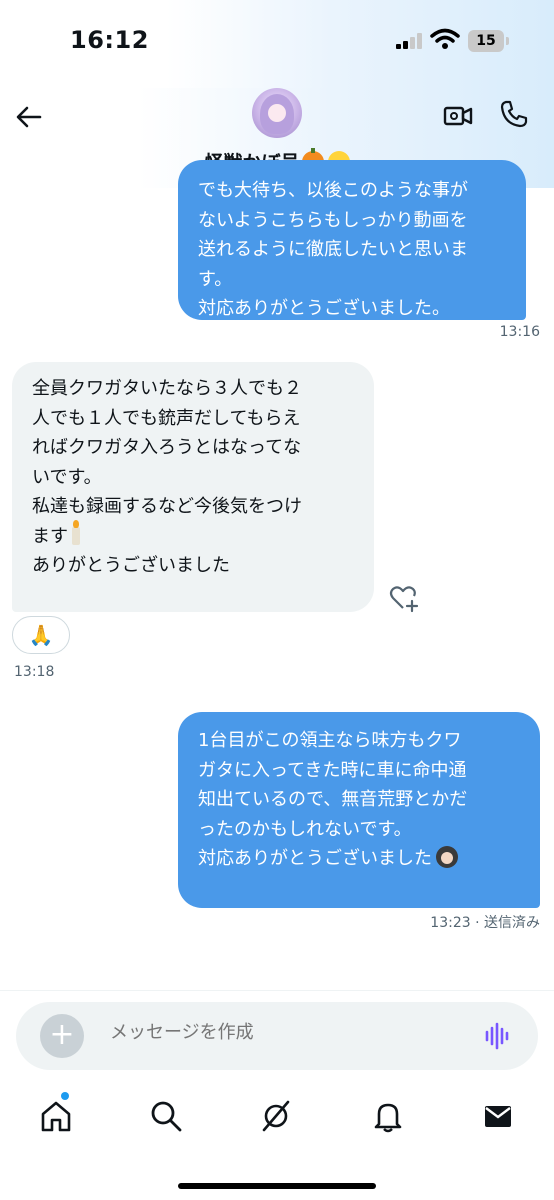 Image resolution: width=554 pixels, height=1200 pixels. Describe the element at coordinates (519, 332) in the screenshot. I see `message-timestamp: 13:16` at that location.